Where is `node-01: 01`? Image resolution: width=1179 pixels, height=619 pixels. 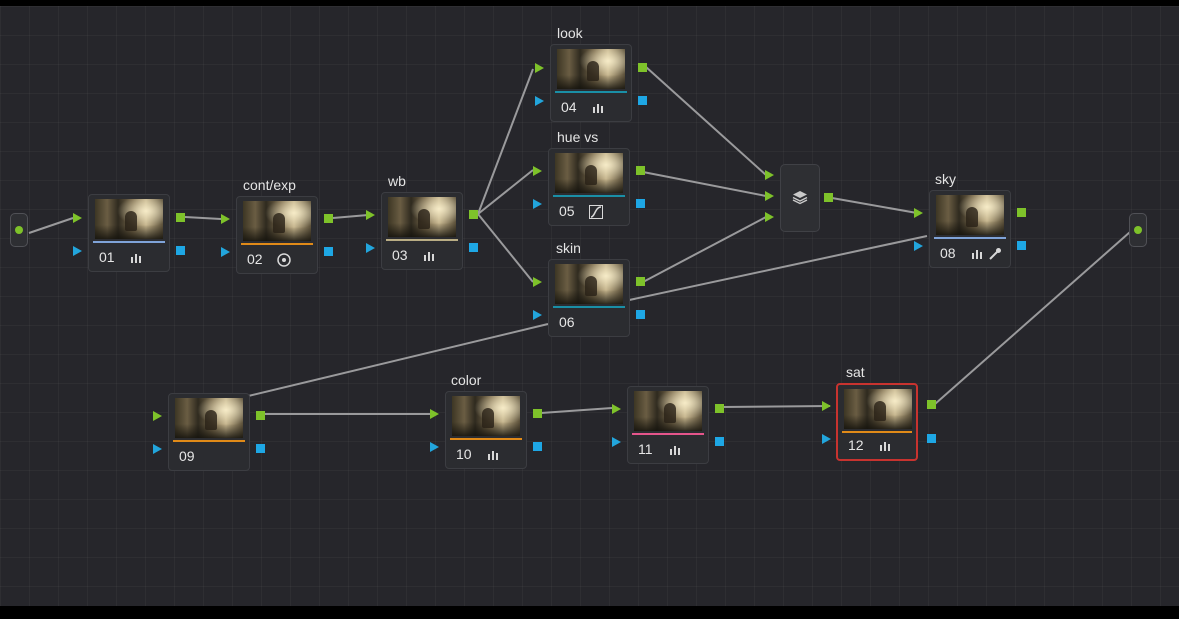
node-01: 01 is located at coordinates (129, 233).